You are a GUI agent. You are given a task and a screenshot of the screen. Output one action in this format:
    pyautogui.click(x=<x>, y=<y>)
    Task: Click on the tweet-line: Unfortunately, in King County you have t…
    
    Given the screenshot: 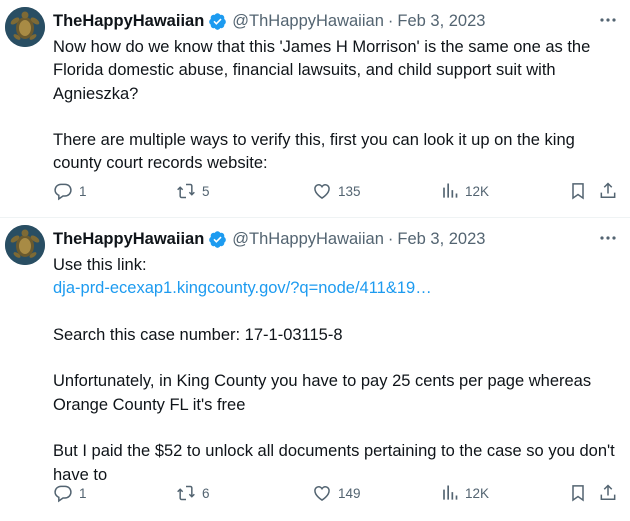 What is the action you would take?
    pyautogui.click(x=322, y=381)
    